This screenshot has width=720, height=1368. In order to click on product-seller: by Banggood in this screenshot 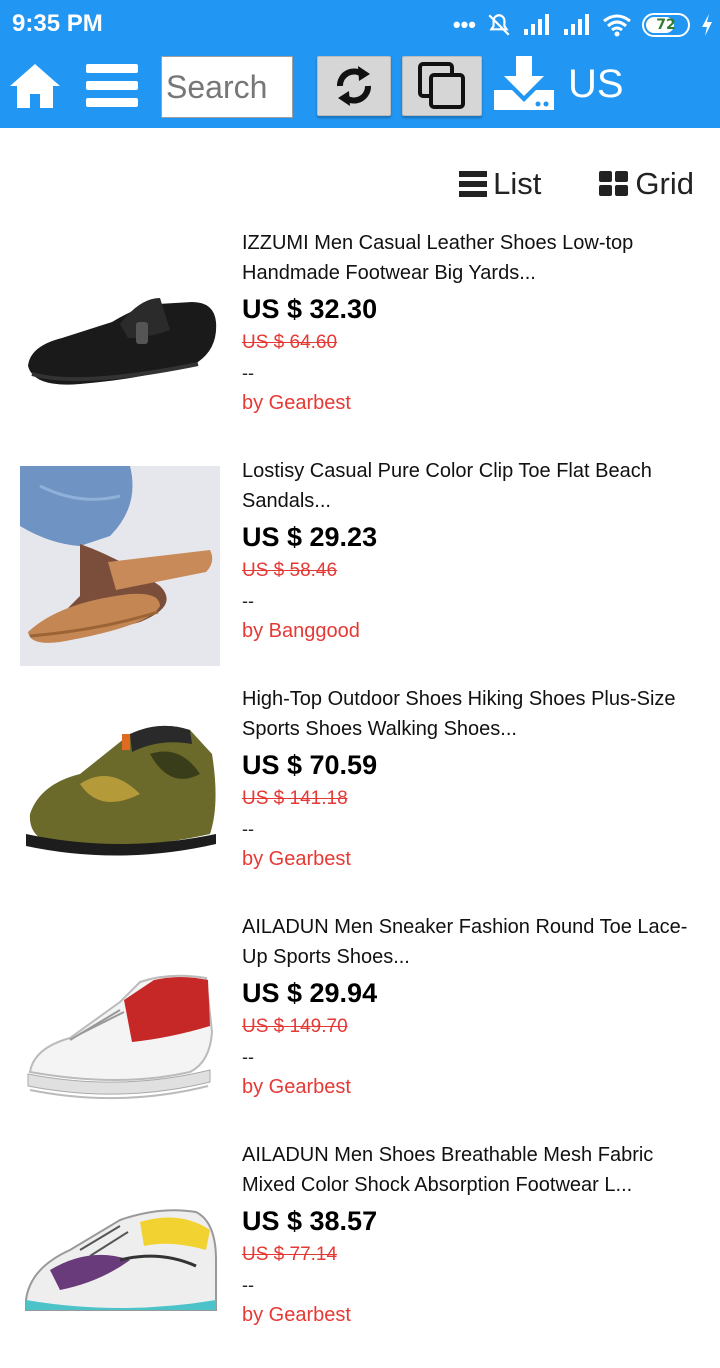, I will do `click(477, 631)`.